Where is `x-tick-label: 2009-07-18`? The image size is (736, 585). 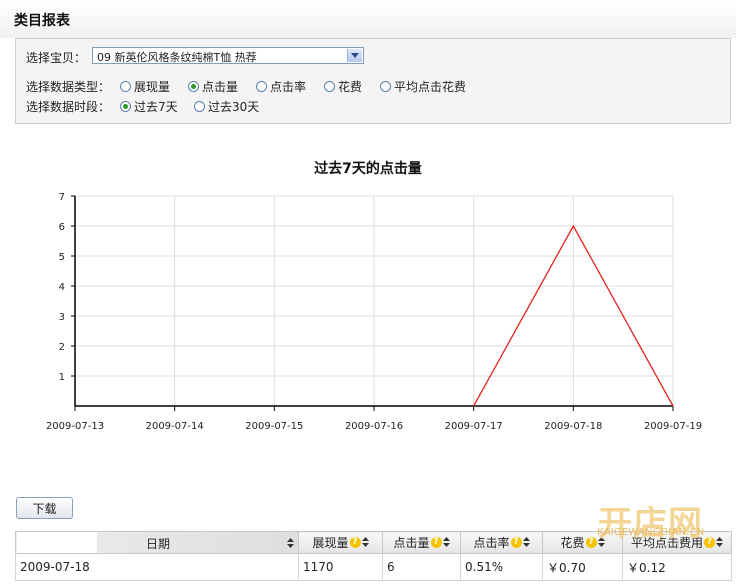
x-tick-label: 2009-07-18 is located at coordinates (573, 426).